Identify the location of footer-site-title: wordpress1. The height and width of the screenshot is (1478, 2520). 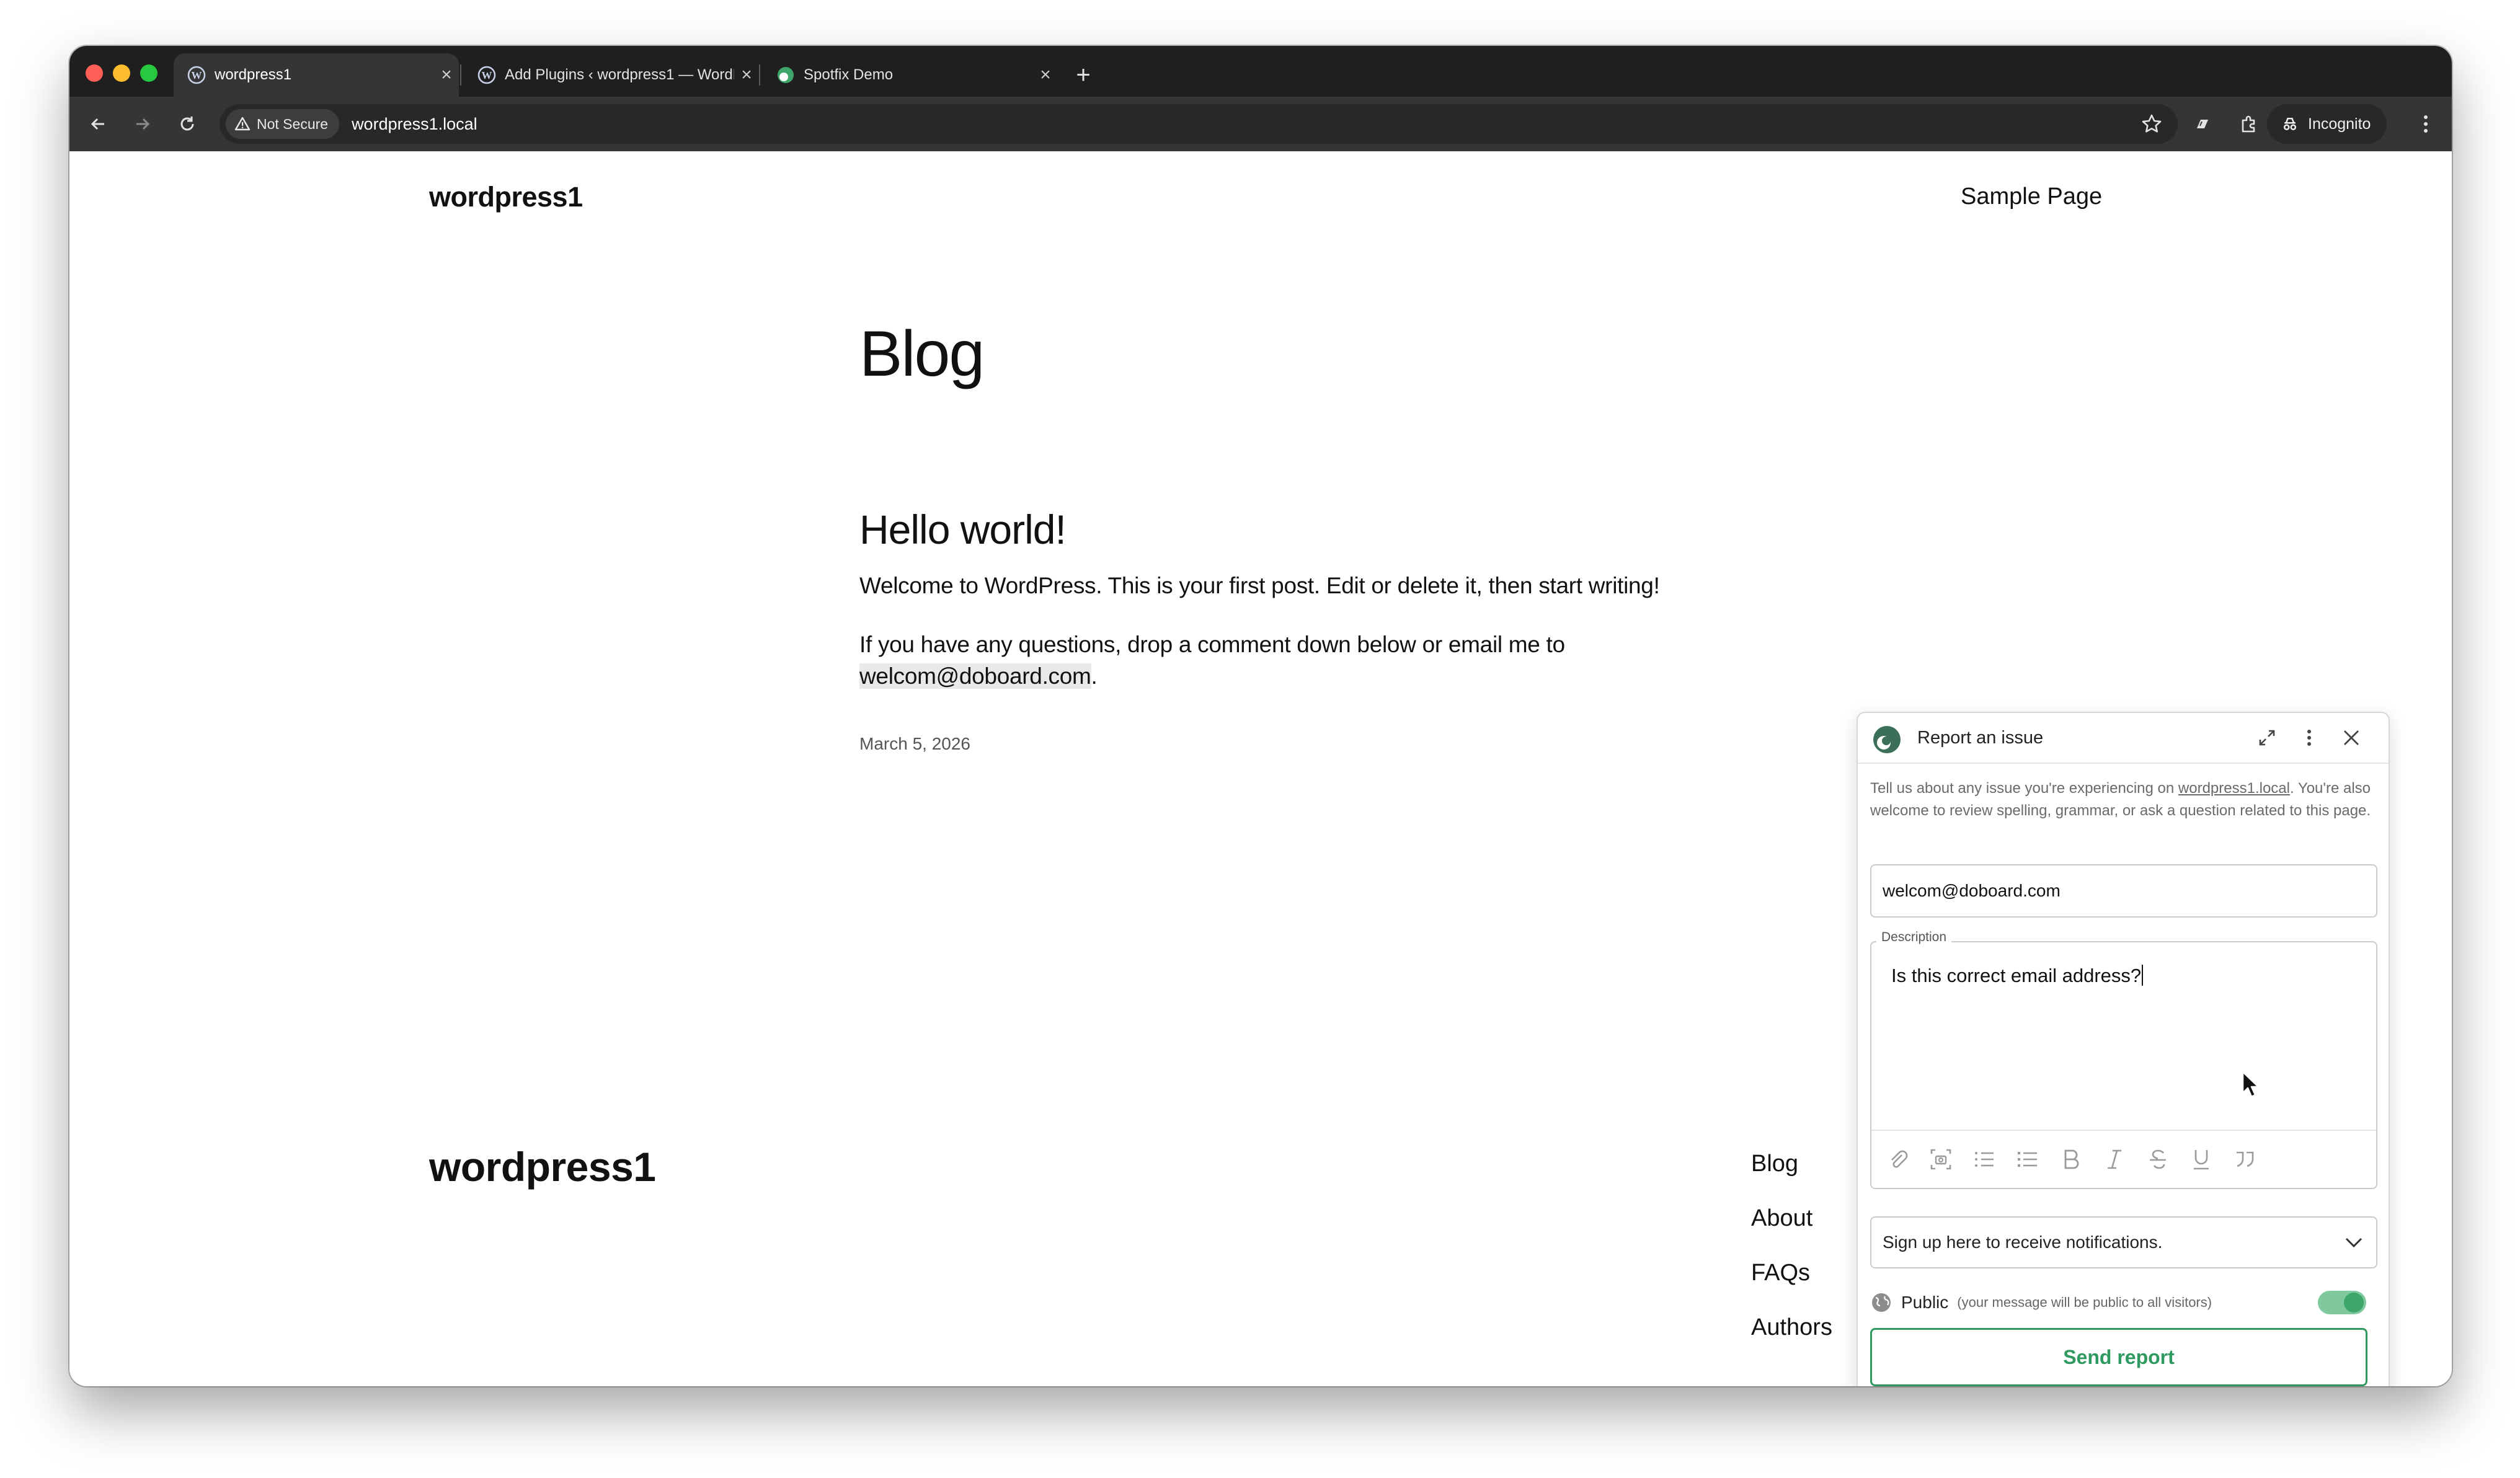
(542, 1166).